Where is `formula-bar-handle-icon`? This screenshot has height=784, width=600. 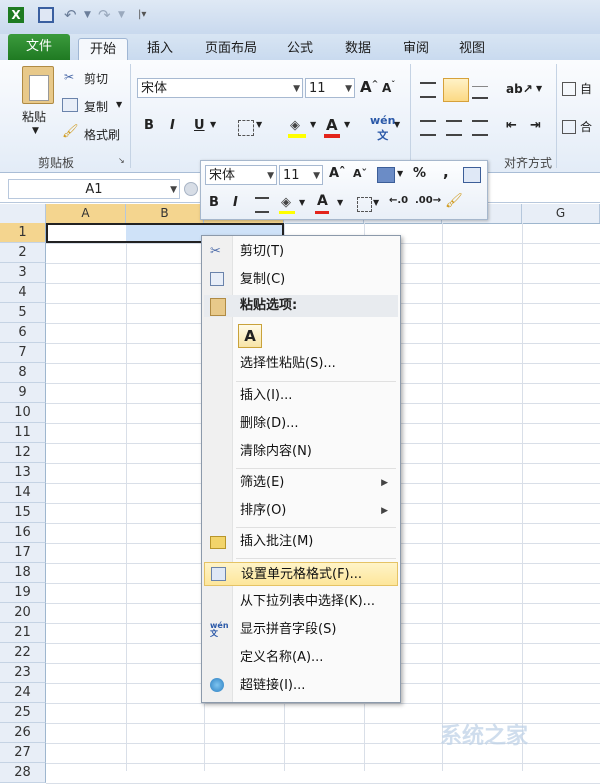 formula-bar-handle-icon is located at coordinates (191, 189).